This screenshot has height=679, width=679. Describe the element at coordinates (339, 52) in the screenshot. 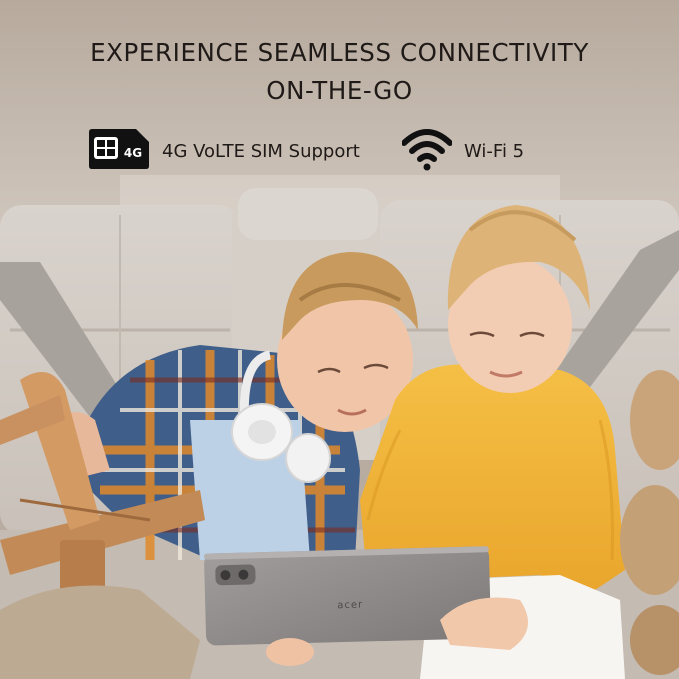

I see `headline-line-1: EXPERIENCE SEAMLESS CONNECTIVITY` at that location.